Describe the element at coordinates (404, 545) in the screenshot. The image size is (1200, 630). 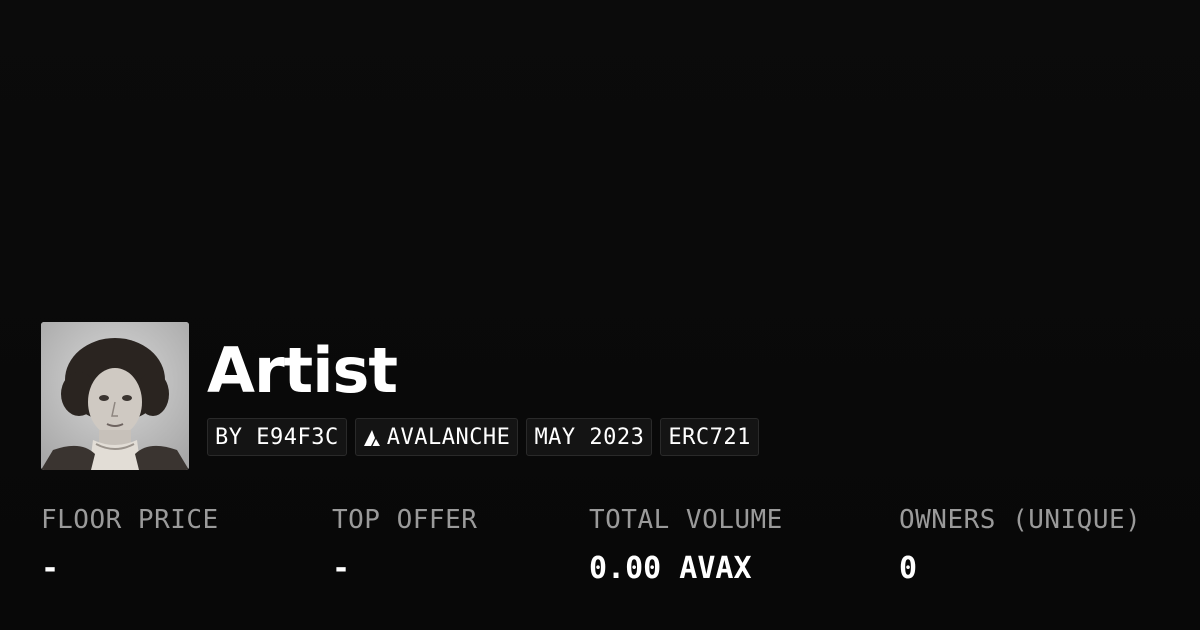
I see `stat-top-offer: TOP OFFER -` at that location.